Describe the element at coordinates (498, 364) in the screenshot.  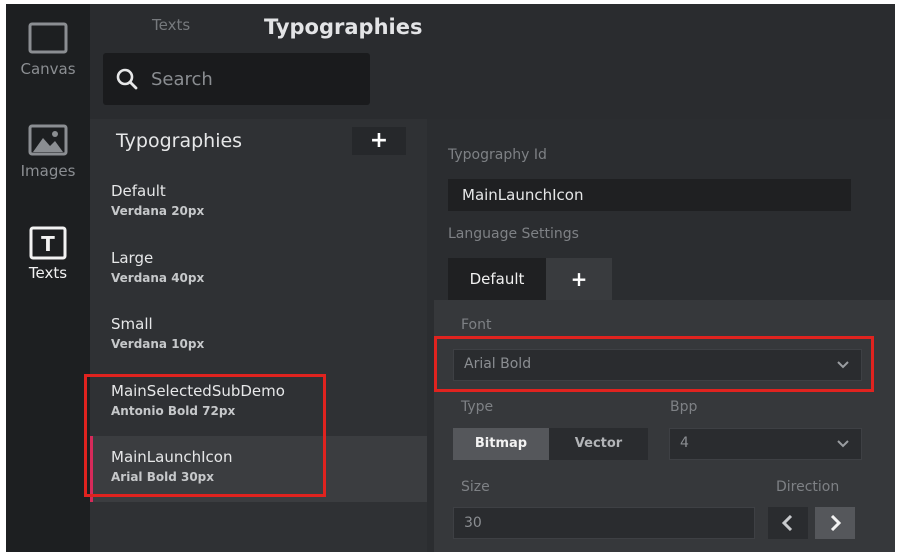
I see `font-select-value: Arial Bold` at that location.